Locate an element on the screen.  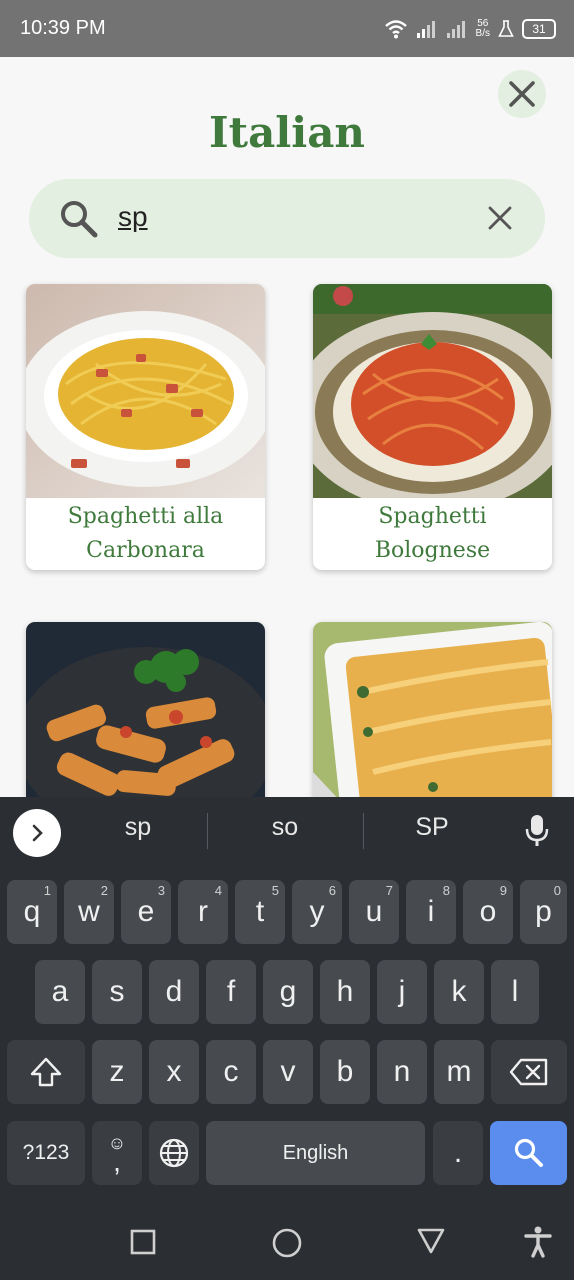
clear-search-icon is located at coordinates (500, 218).